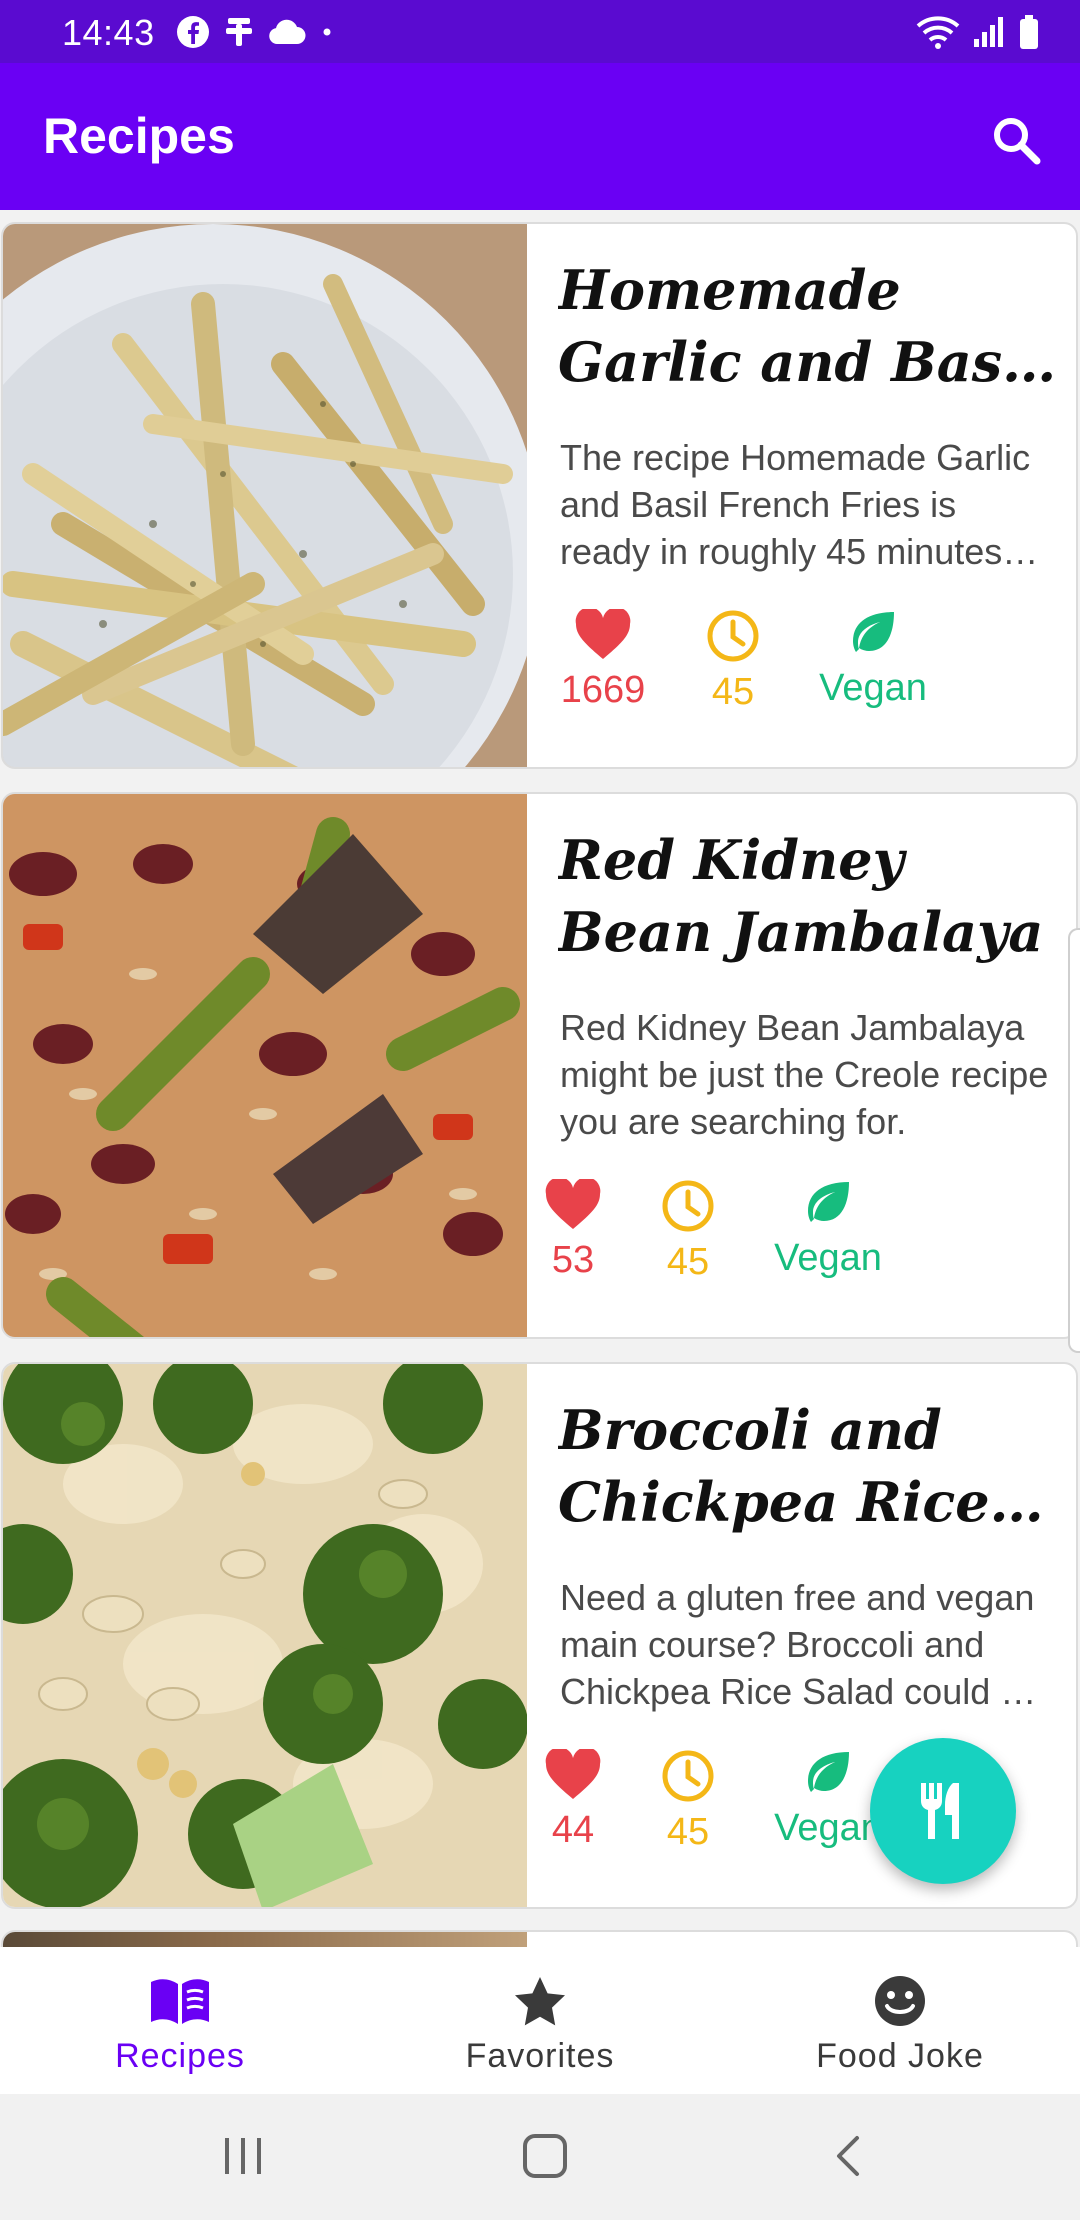 The height and width of the screenshot is (2220, 1080). I want to click on home-icon, so click(545, 2156).